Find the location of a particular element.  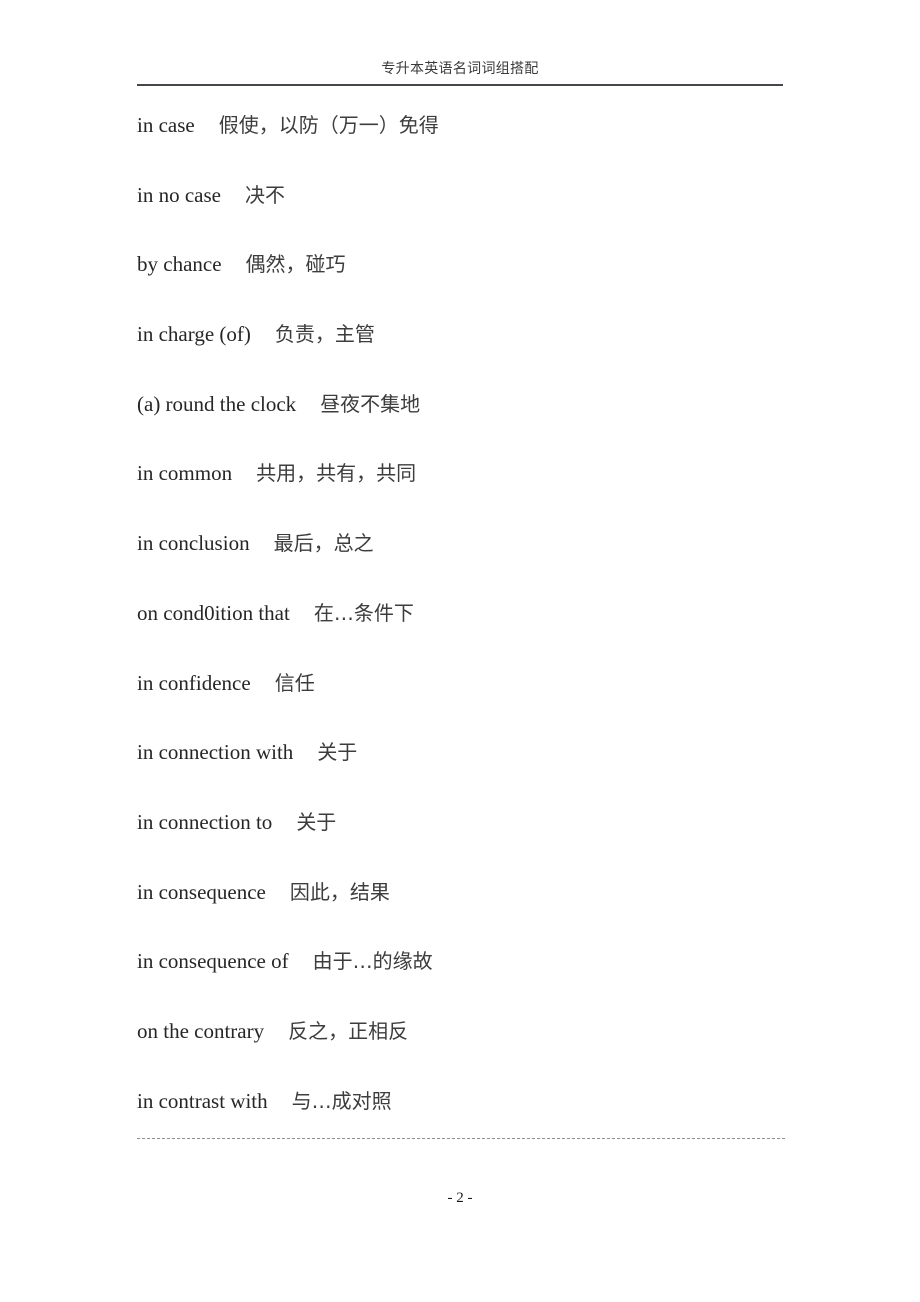

entry-gloss: 在…条件下 is located at coordinates (363, 612).